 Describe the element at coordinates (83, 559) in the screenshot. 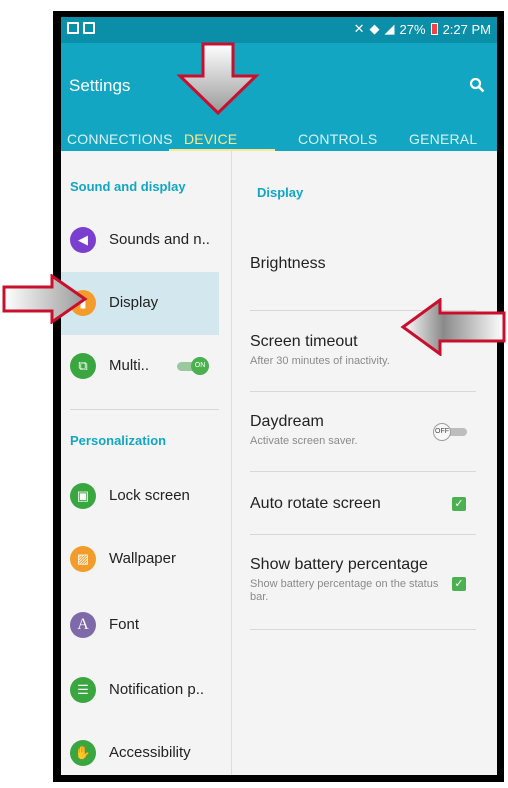

I see `wallpaper-icon: ▨` at that location.